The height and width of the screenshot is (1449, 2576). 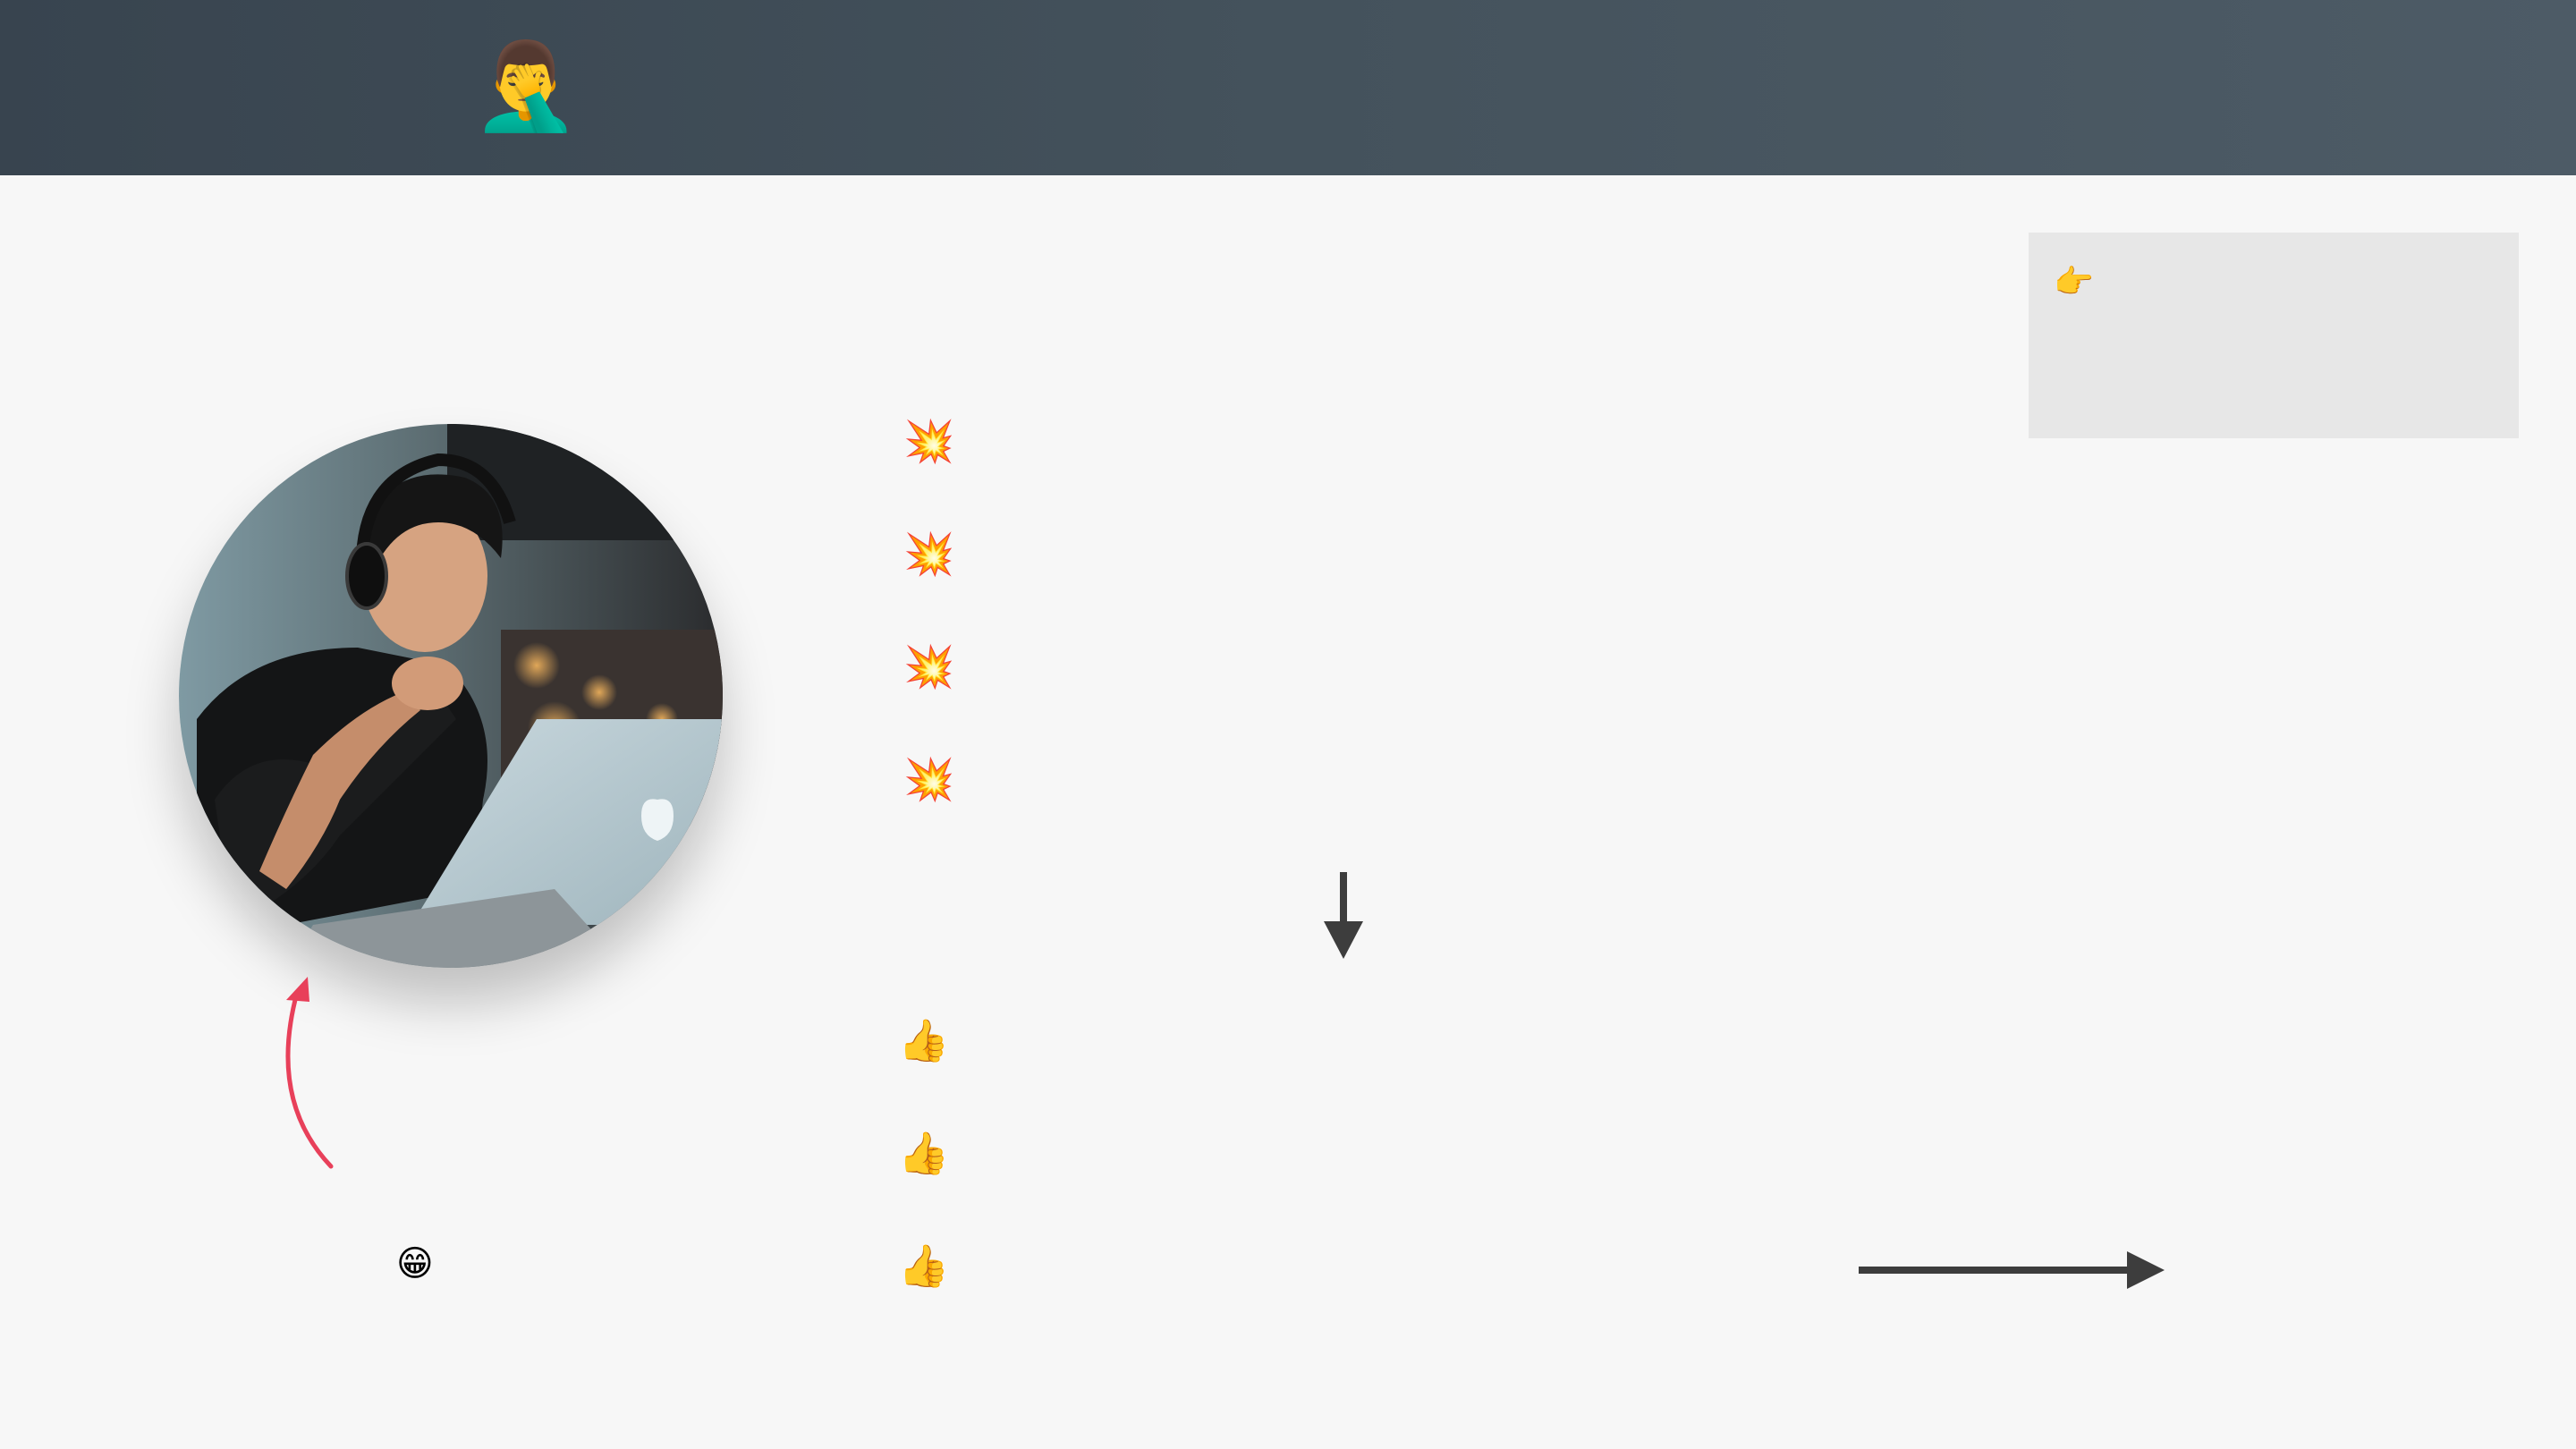 I want to click on curved-arrow-icon, so click(x=309, y=1073).